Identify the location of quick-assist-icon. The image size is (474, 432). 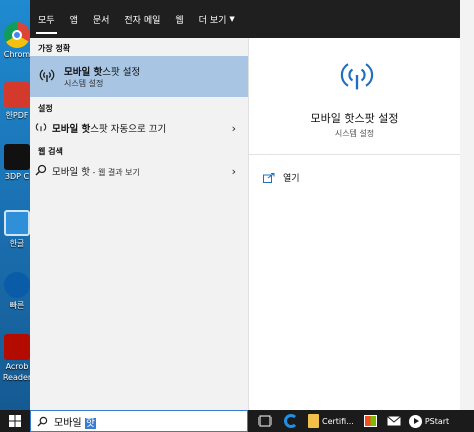
(17, 285).